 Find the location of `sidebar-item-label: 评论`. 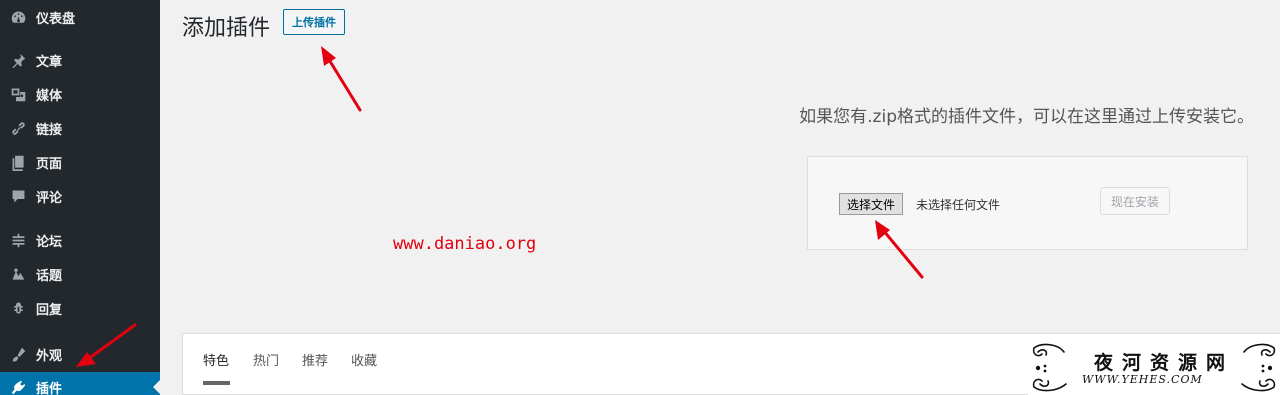

sidebar-item-label: 评论 is located at coordinates (49, 198).